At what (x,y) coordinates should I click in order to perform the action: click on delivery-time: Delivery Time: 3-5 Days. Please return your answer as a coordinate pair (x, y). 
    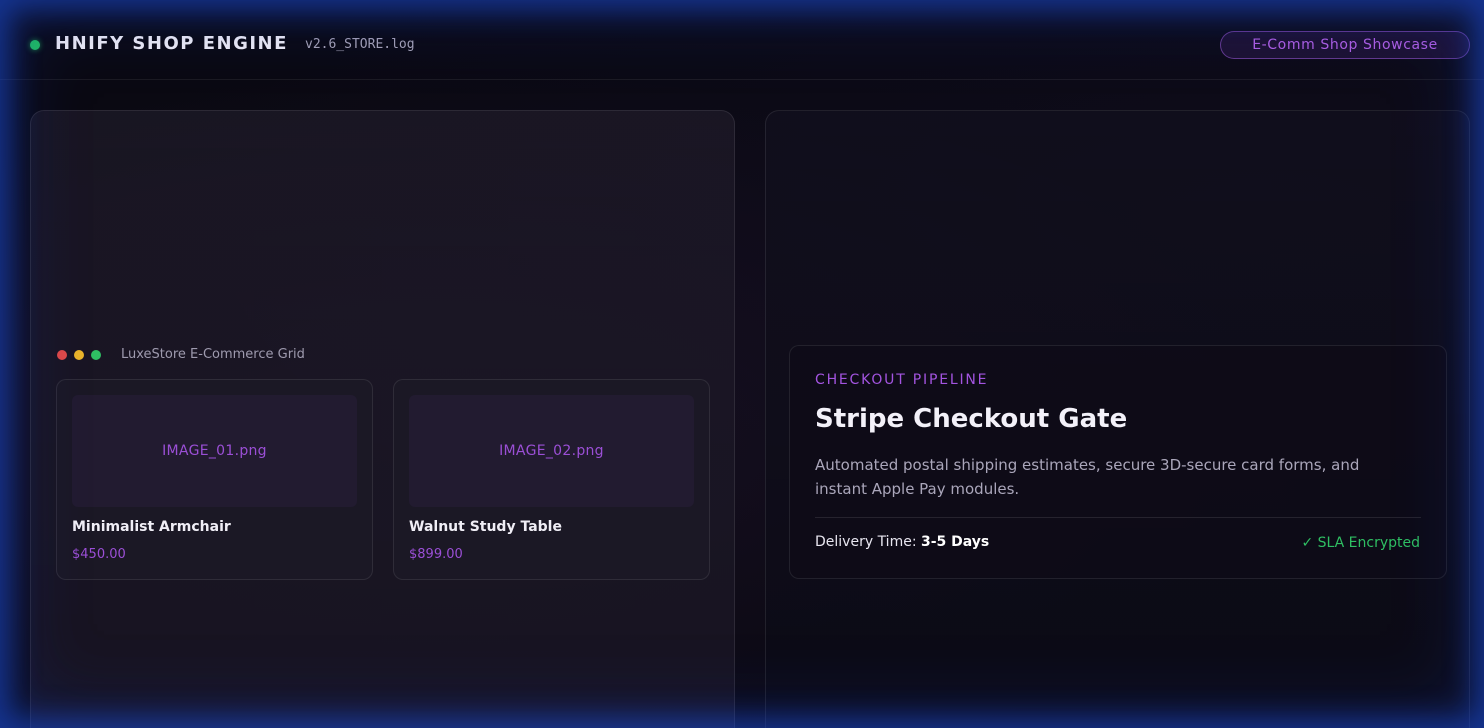
    Looking at the image, I should click on (902, 542).